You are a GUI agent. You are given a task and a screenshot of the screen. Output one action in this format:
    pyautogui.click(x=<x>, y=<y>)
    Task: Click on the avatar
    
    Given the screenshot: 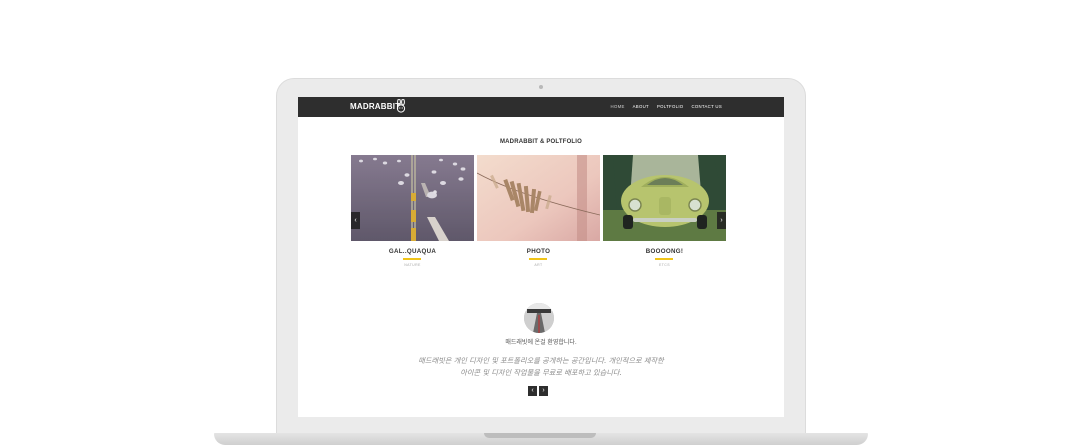 What is the action you would take?
    pyautogui.click(x=539, y=318)
    